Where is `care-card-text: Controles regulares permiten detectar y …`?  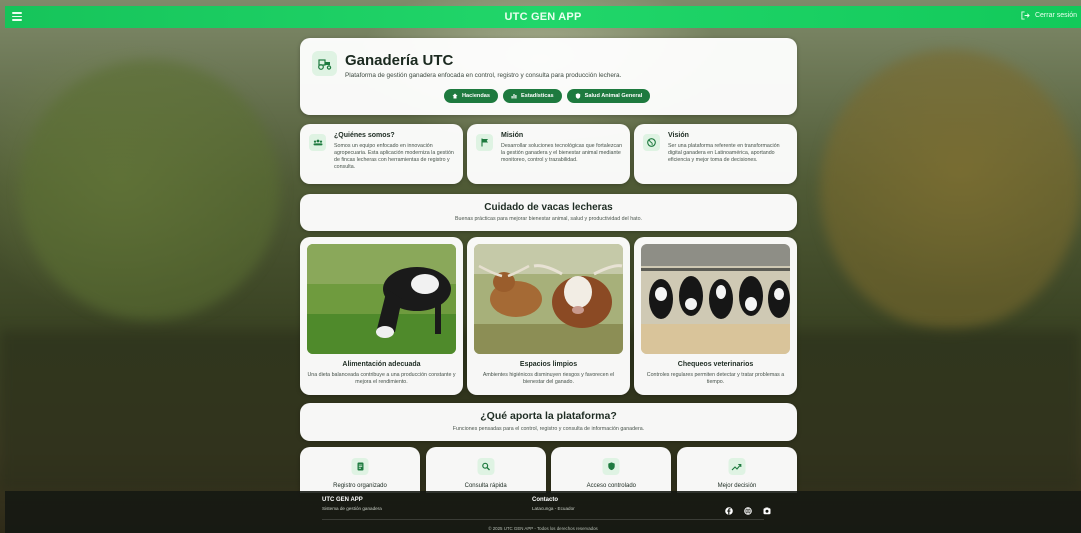
care-card-text: Controles regulares permiten detectar y … is located at coordinates (715, 378).